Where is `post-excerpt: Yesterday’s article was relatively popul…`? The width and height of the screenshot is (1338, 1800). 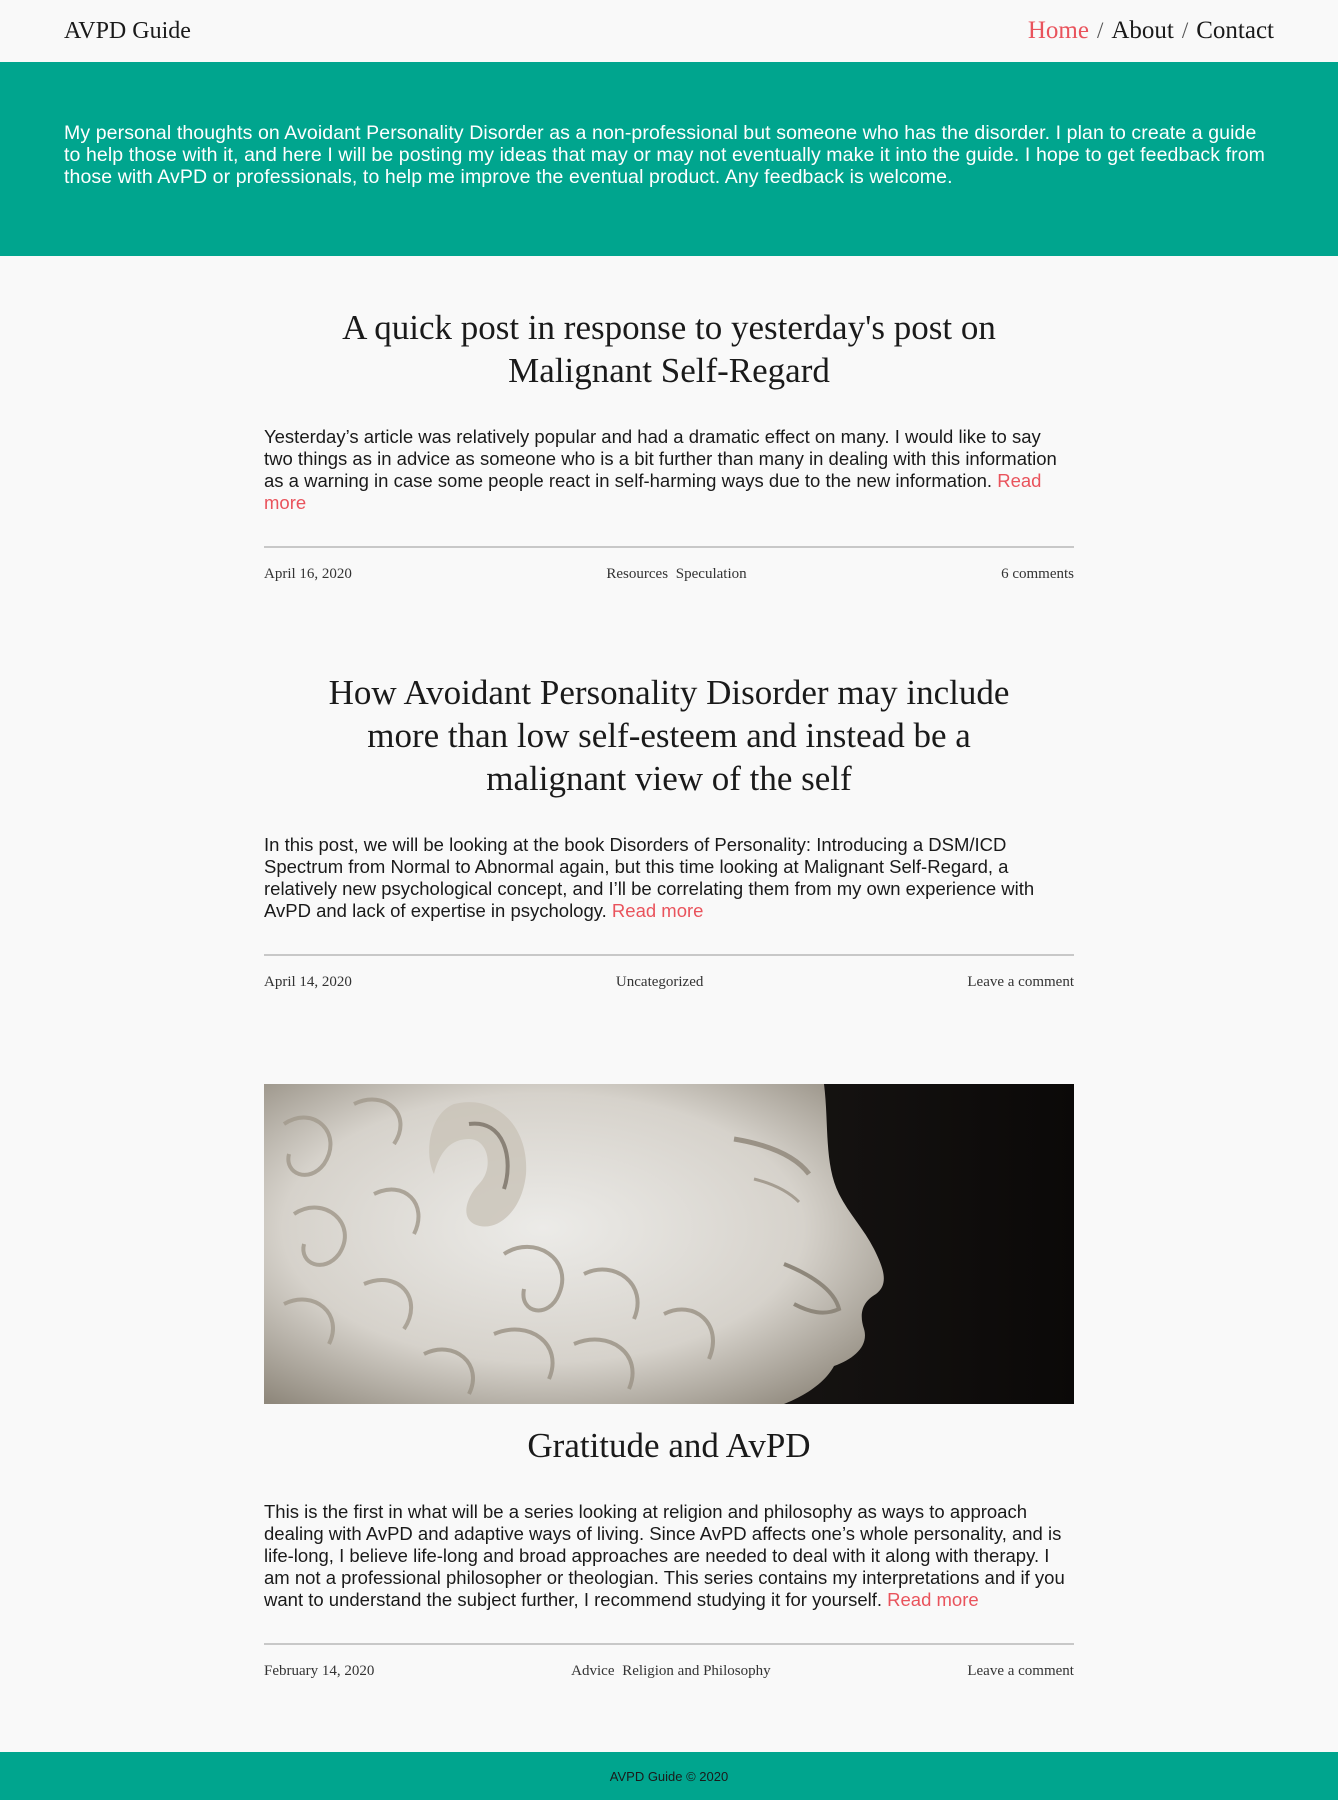
post-excerpt: Yesterday’s article was relatively popul… is located at coordinates (669, 470).